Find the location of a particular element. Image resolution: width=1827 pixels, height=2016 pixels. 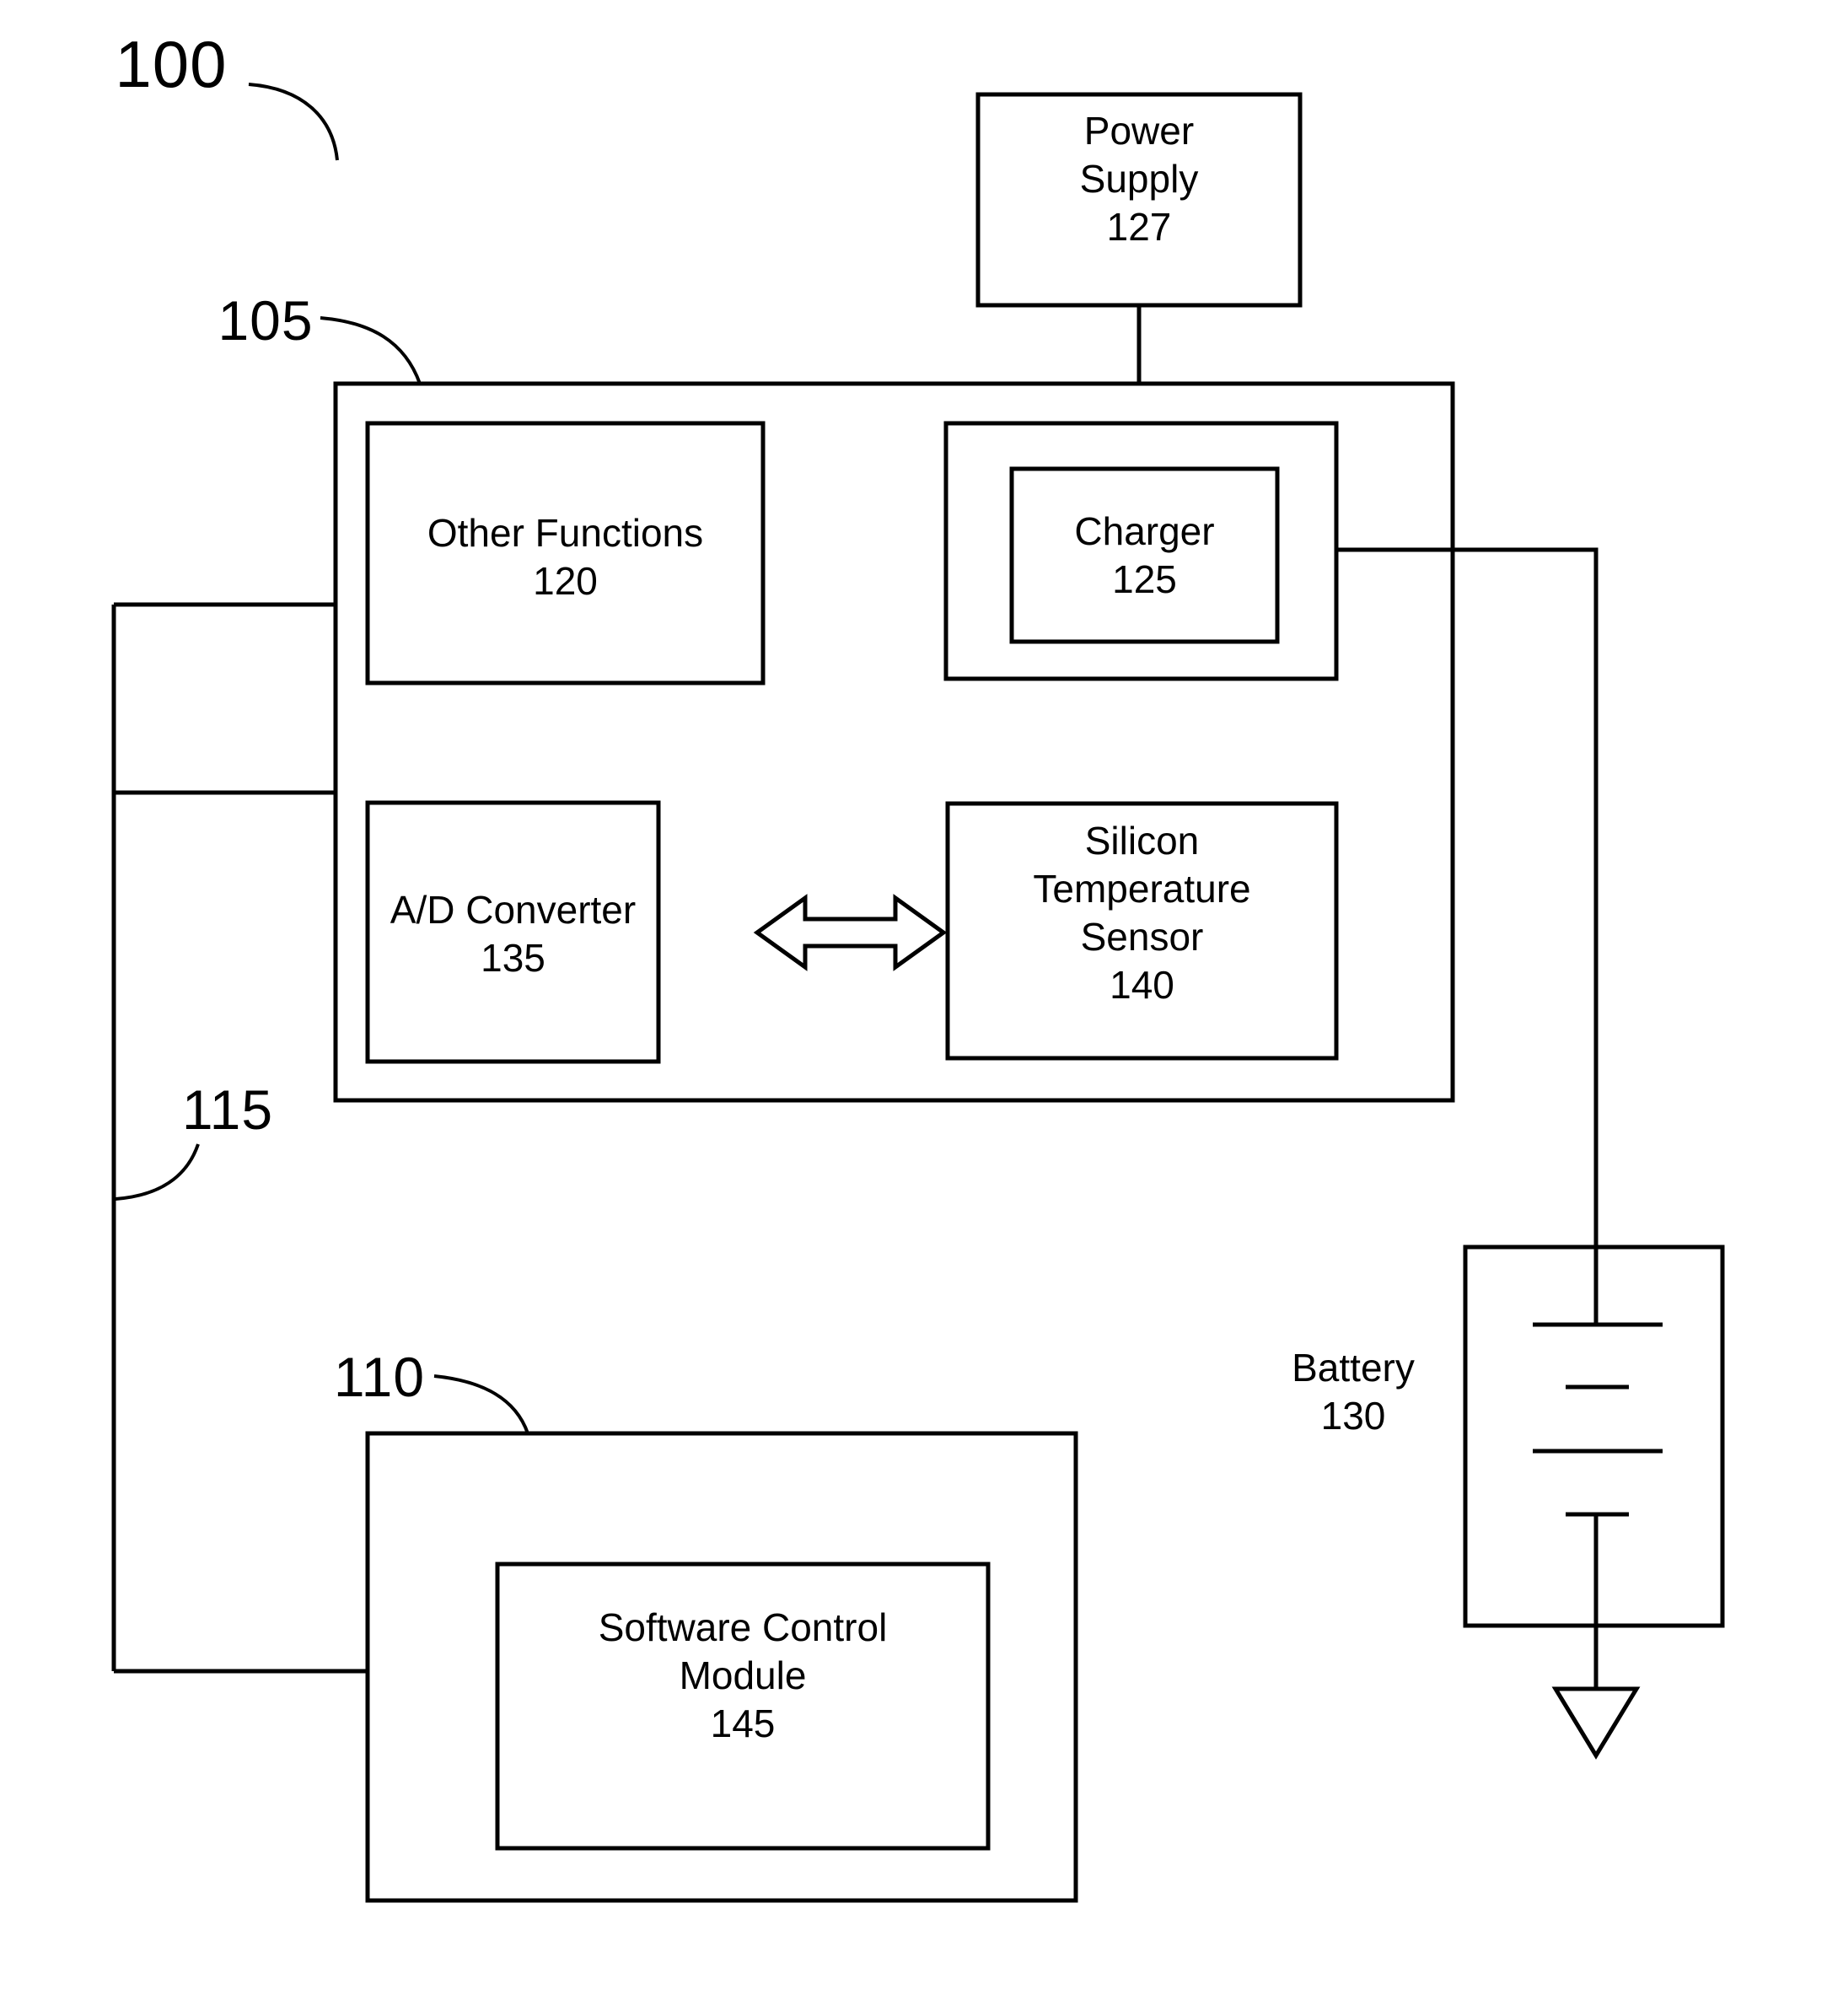

ad-converter-label: A/D Converter is located at coordinates (513, 910).